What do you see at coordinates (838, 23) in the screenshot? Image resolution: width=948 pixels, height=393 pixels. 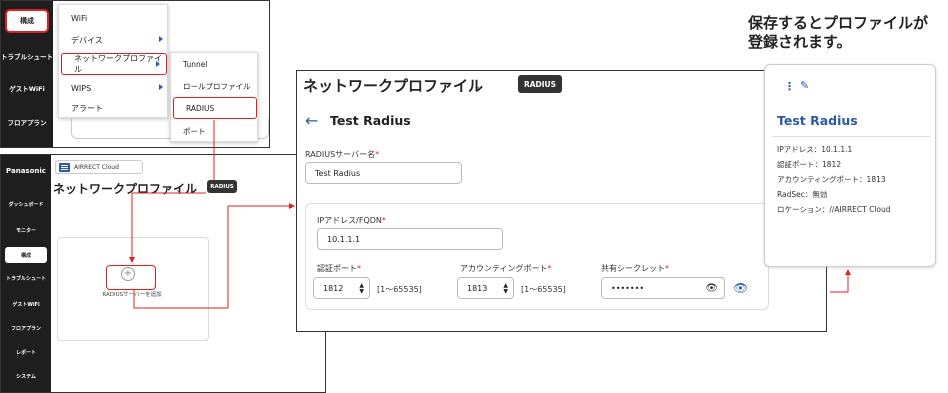 I see `explanation-line: 保存するとプロファイルが` at bounding box center [838, 23].